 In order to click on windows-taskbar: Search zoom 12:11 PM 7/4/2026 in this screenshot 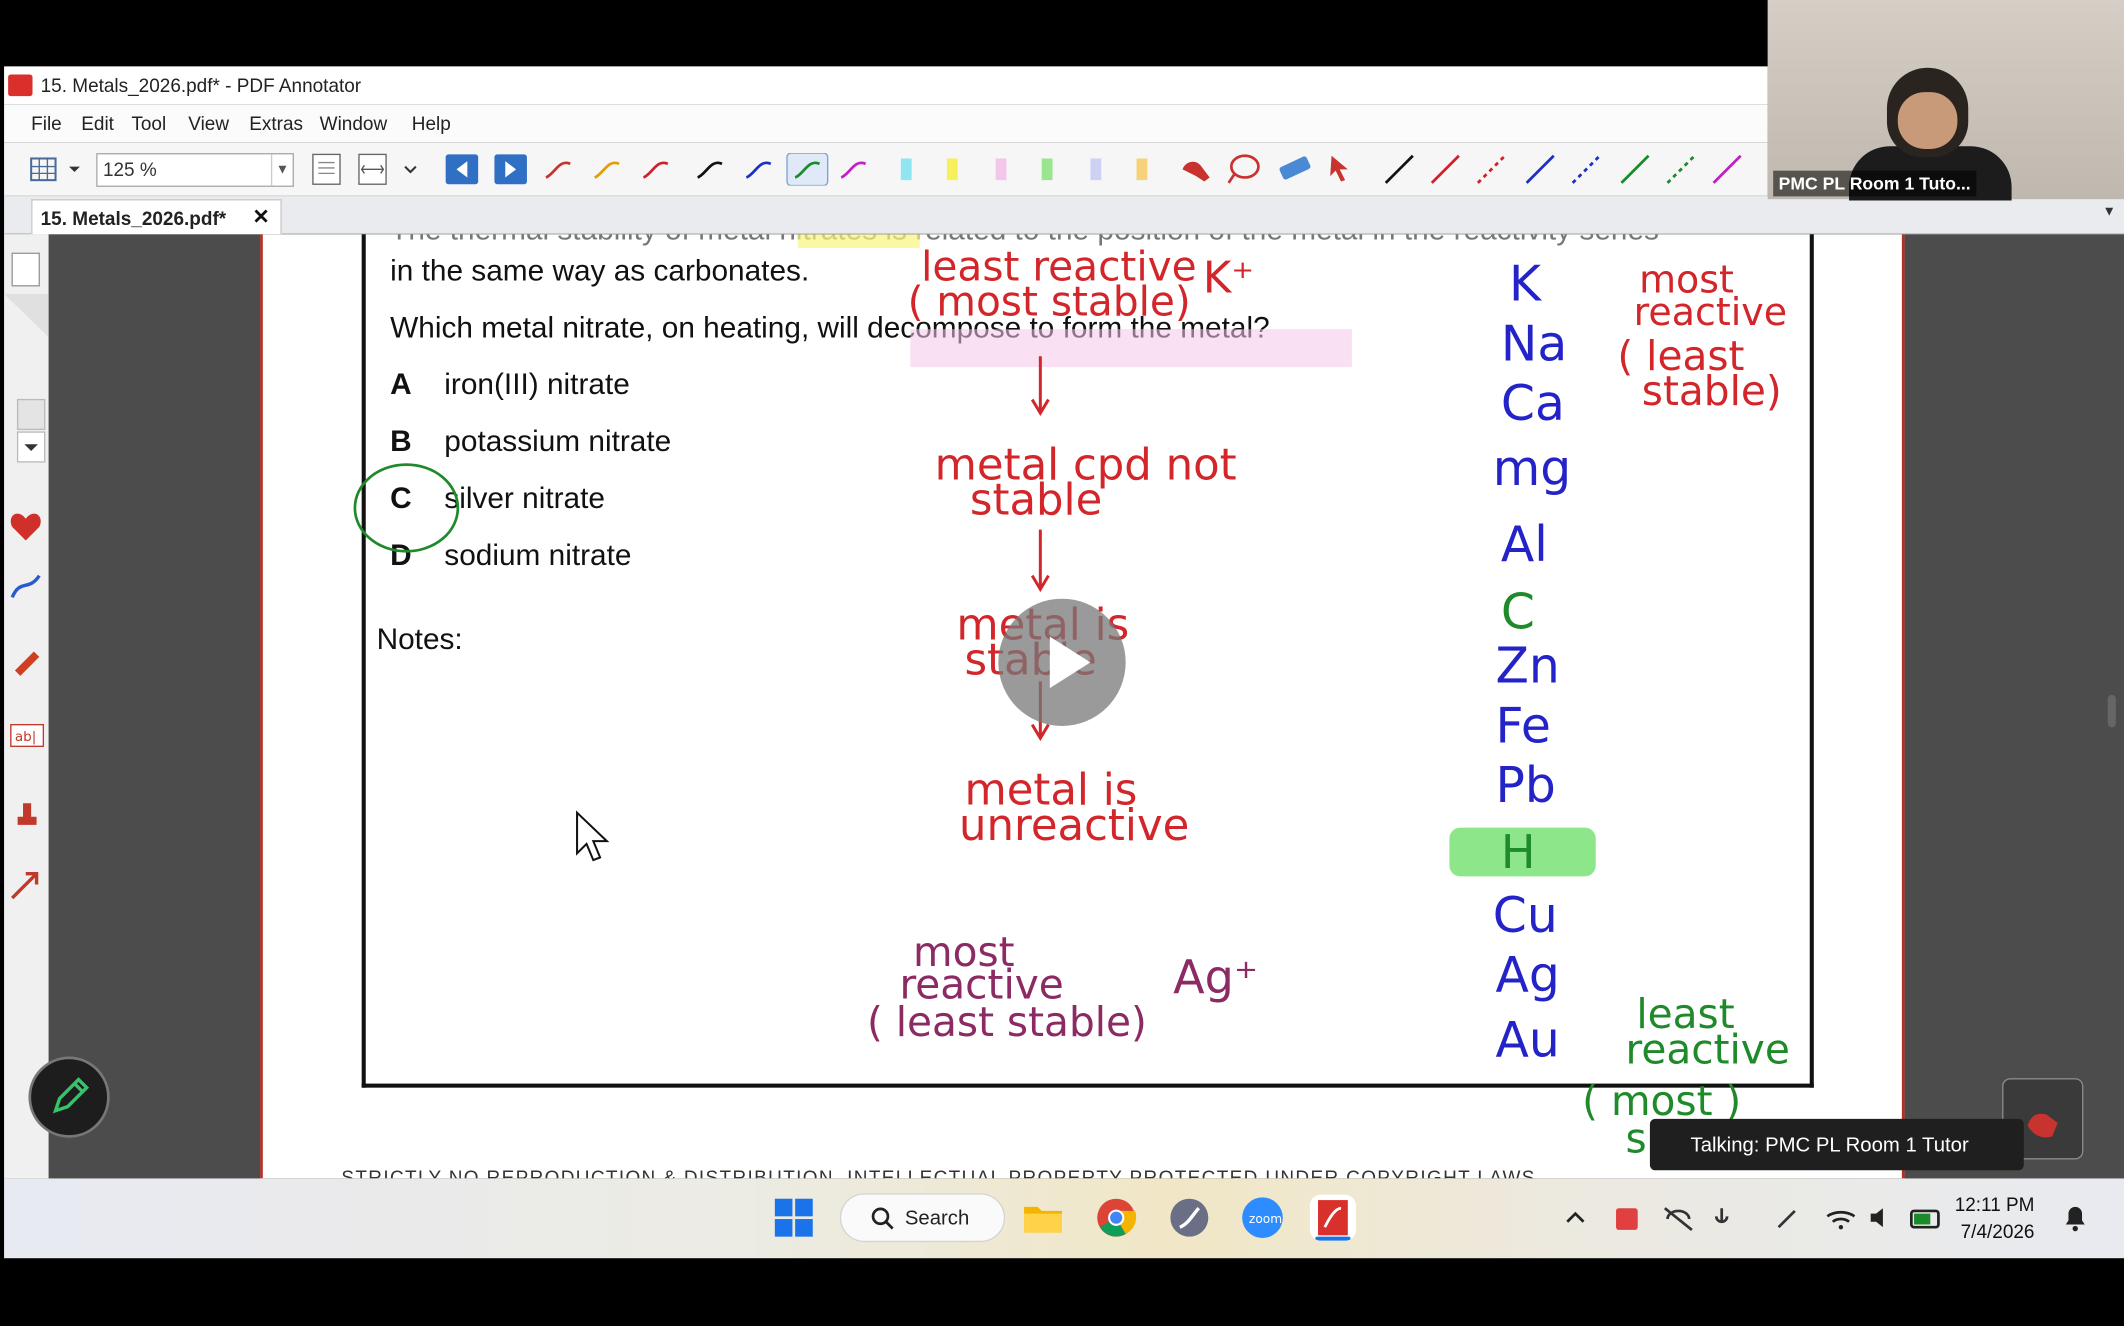, I will do `click(1064, 1218)`.